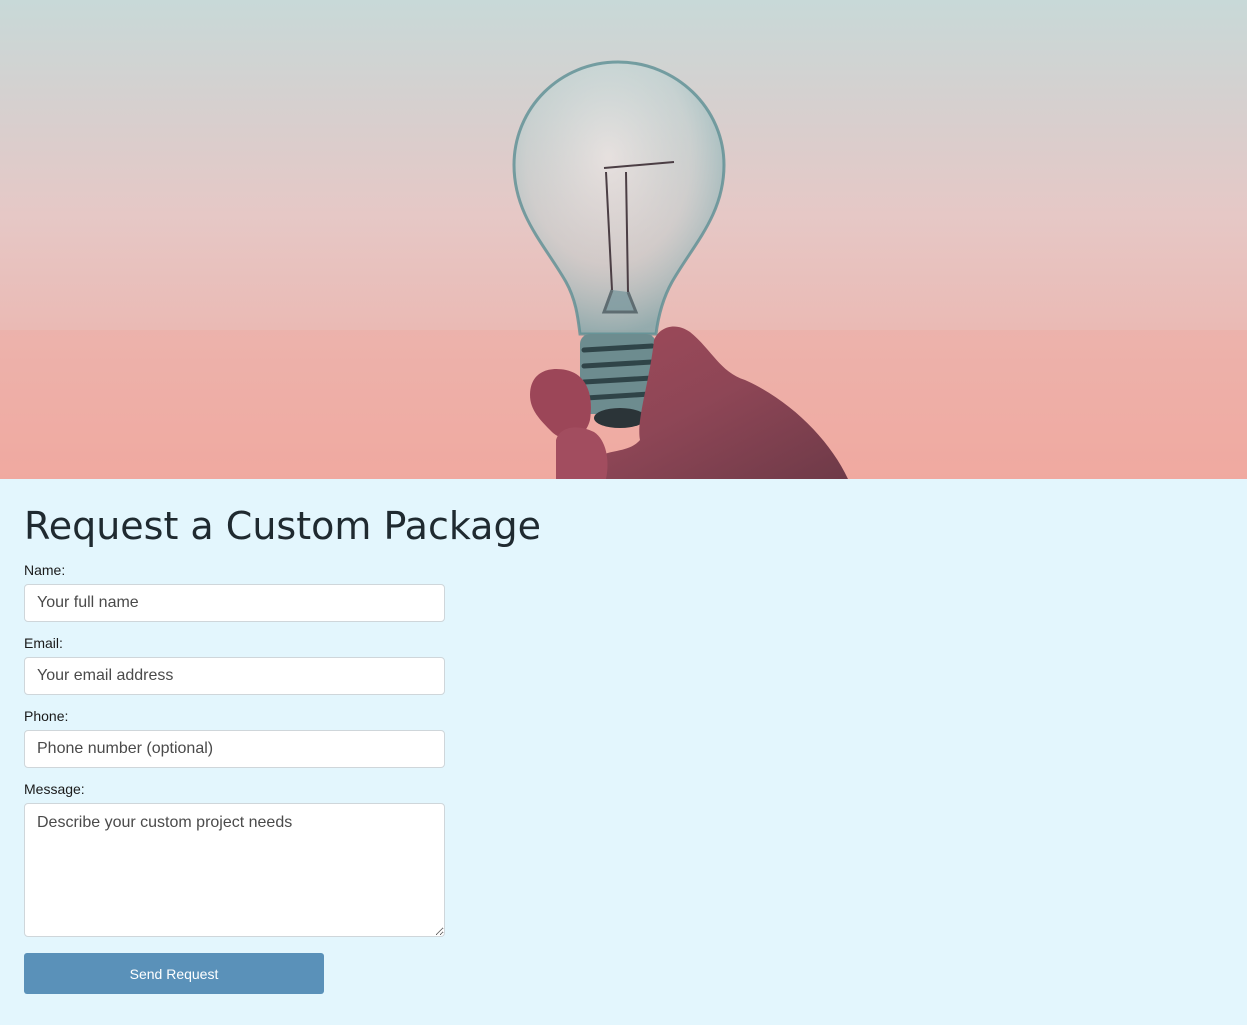 The height and width of the screenshot is (1025, 1247). I want to click on phone-input, so click(234, 749).